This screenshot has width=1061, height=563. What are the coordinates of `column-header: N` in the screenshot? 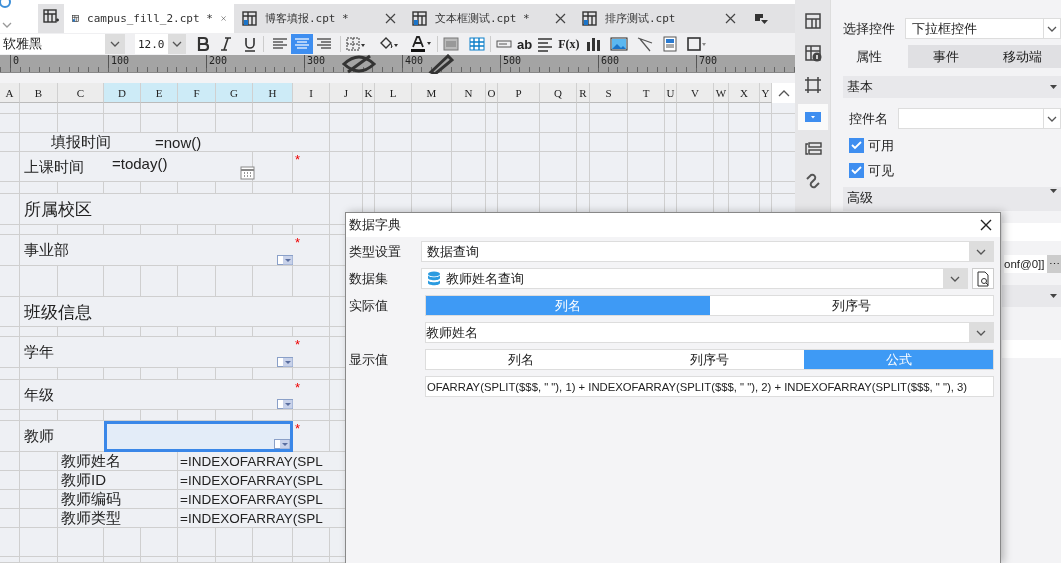 It's located at (469, 93).